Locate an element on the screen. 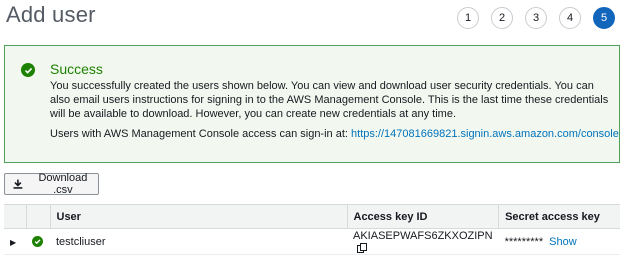 The image size is (624, 260). secret-key-cell: ********* Show is located at coordinates (559, 241).